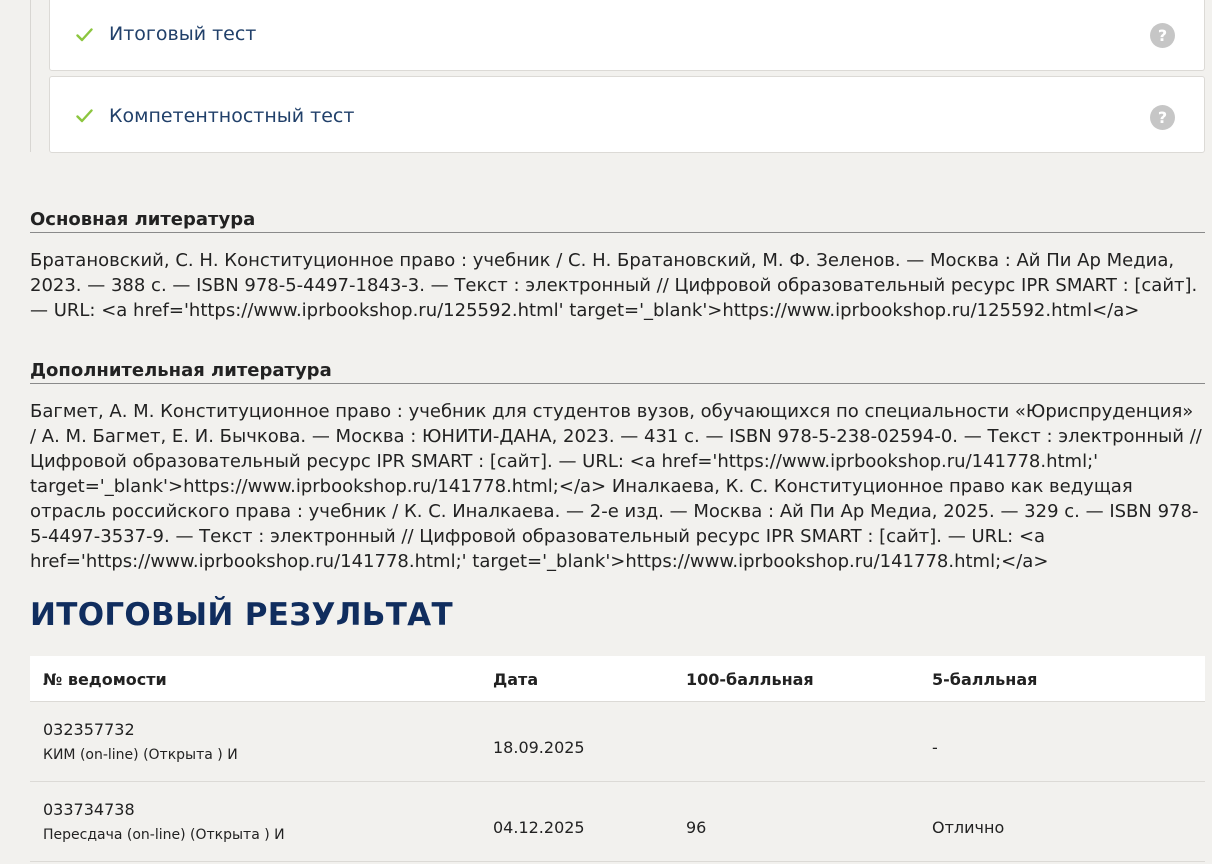 The height and width of the screenshot is (864, 1212). Describe the element at coordinates (617, 679) in the screenshot. I see `table-header: № ведомости Дата 100-балльная 5-балльная` at that location.